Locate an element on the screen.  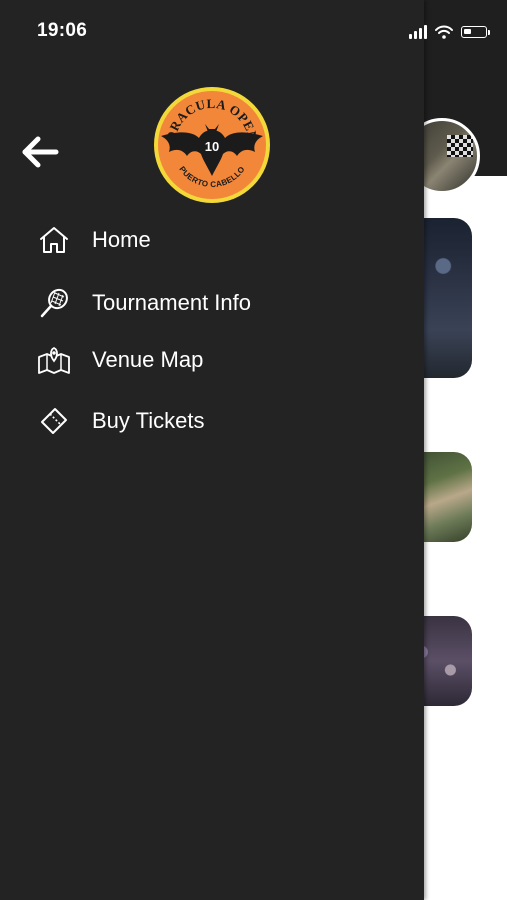
battery-level is located at coordinates (467, 31).